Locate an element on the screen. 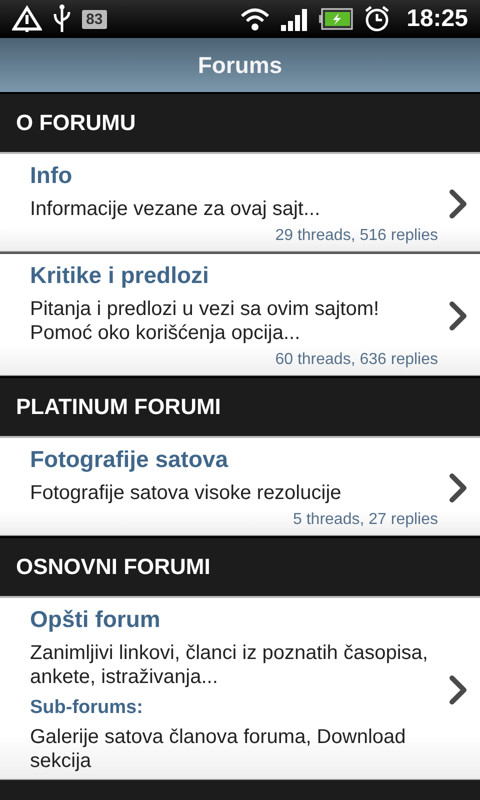 The width and height of the screenshot is (480, 800). forum-stats: 60 threads, 636 replies is located at coordinates (356, 360).